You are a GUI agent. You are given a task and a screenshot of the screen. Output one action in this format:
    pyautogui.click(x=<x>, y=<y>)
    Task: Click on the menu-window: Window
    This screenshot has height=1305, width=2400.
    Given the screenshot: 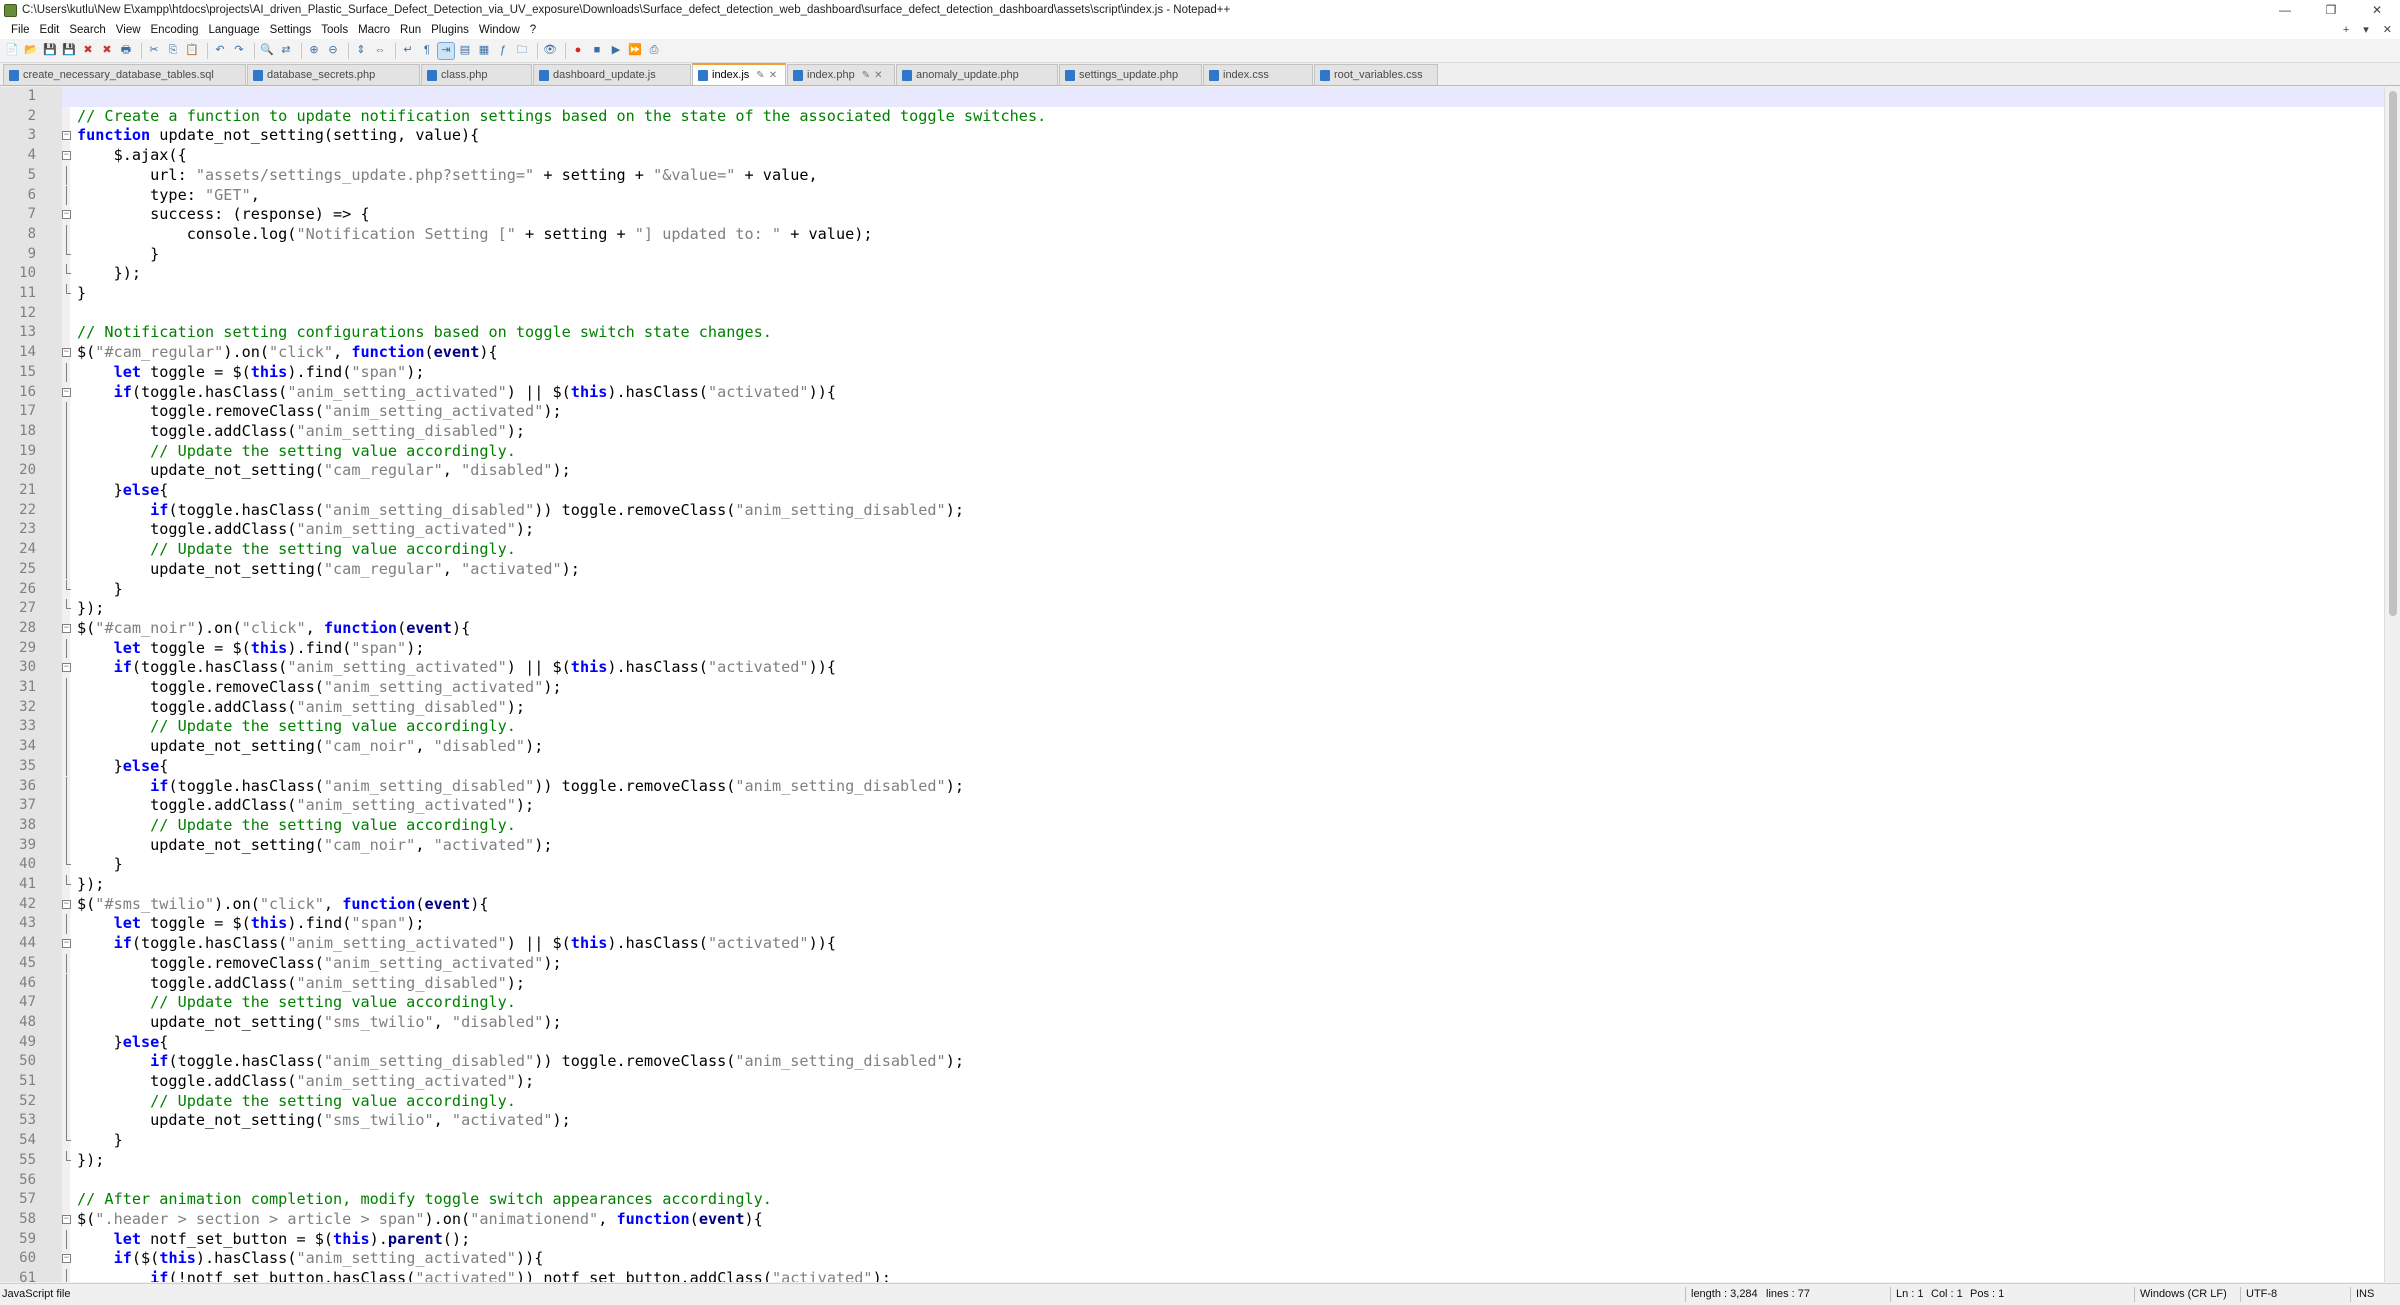 What is the action you would take?
    pyautogui.click(x=499, y=30)
    